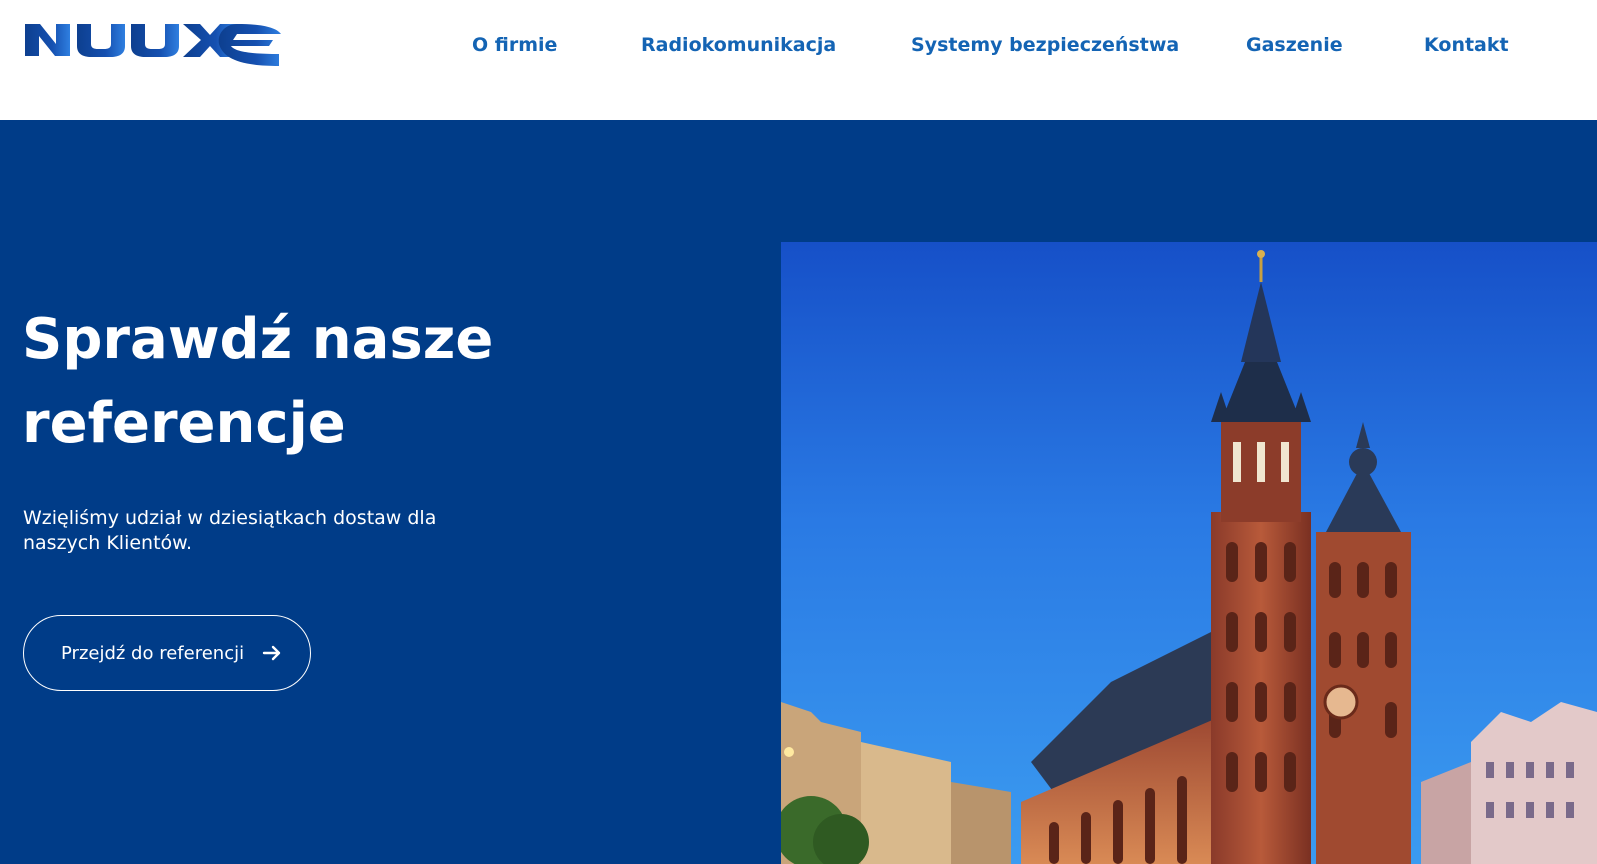  Describe the element at coordinates (514, 45) in the screenshot. I see `nav-item-o-firmie: O firmie` at that location.